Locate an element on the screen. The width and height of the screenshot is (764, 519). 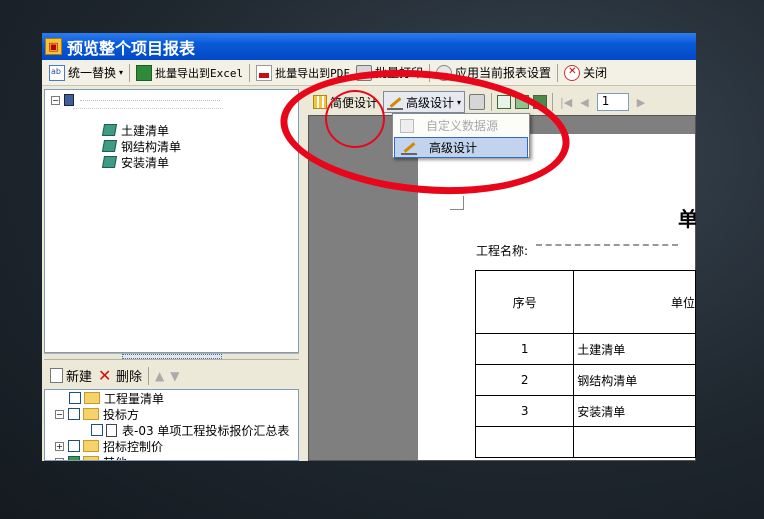
two-page-icon is located at coordinates (522, 102).